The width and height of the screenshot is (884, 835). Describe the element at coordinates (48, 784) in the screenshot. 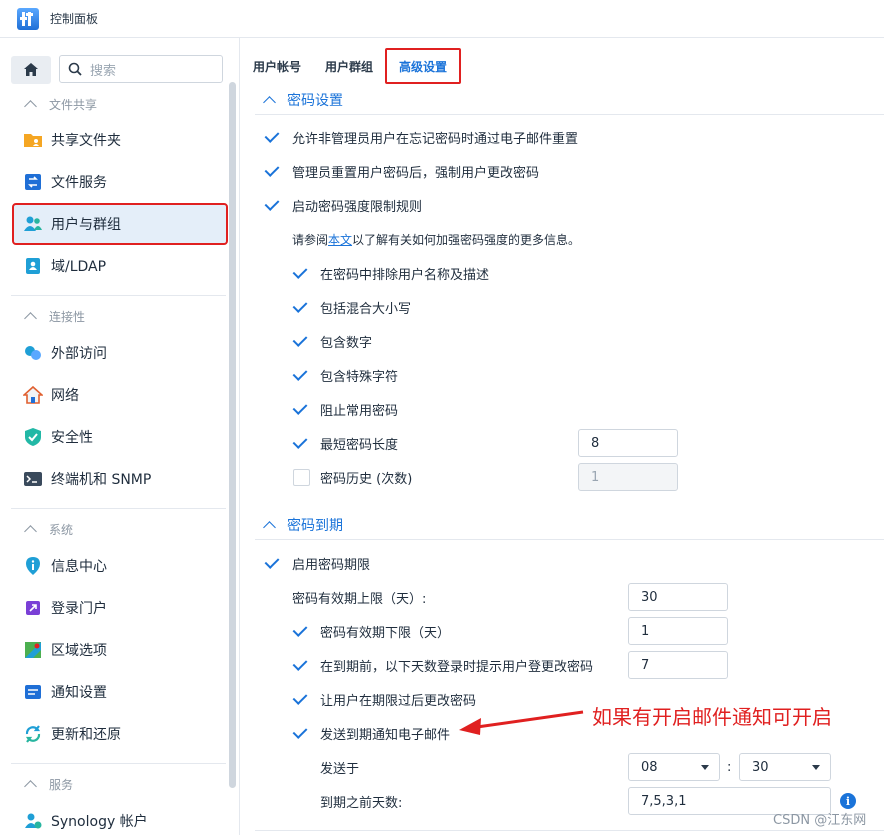

I see `section-services: 服务` at that location.